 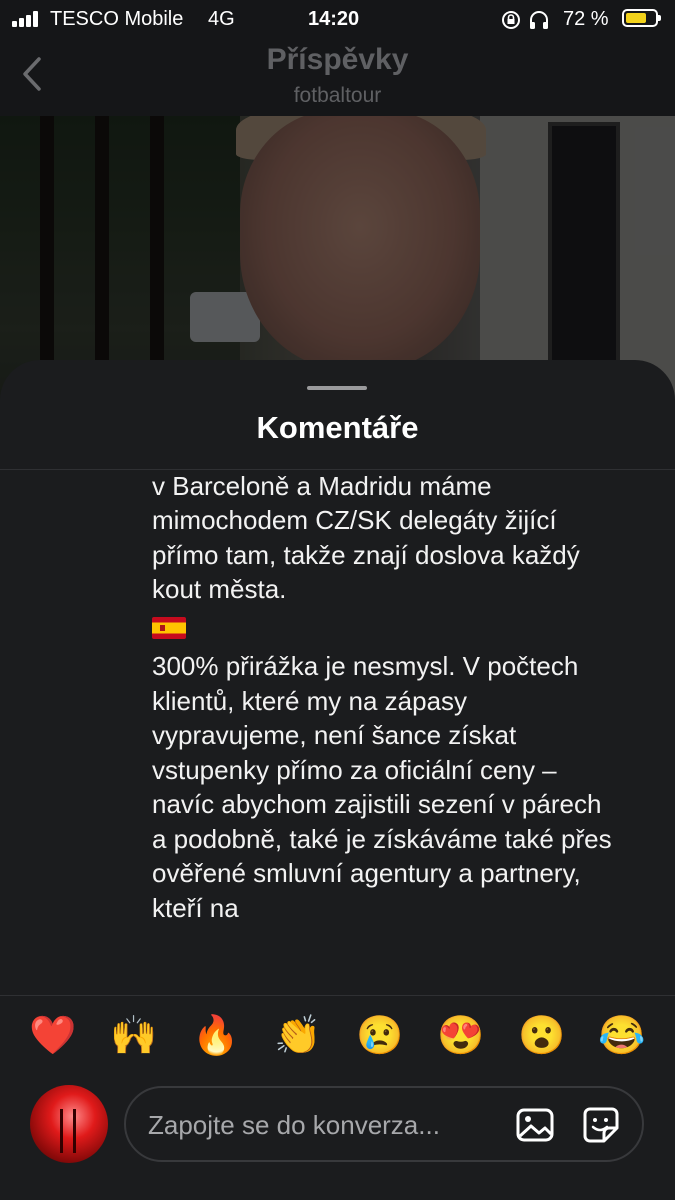 I want to click on reaction-clap: 👏, so click(x=298, y=1036).